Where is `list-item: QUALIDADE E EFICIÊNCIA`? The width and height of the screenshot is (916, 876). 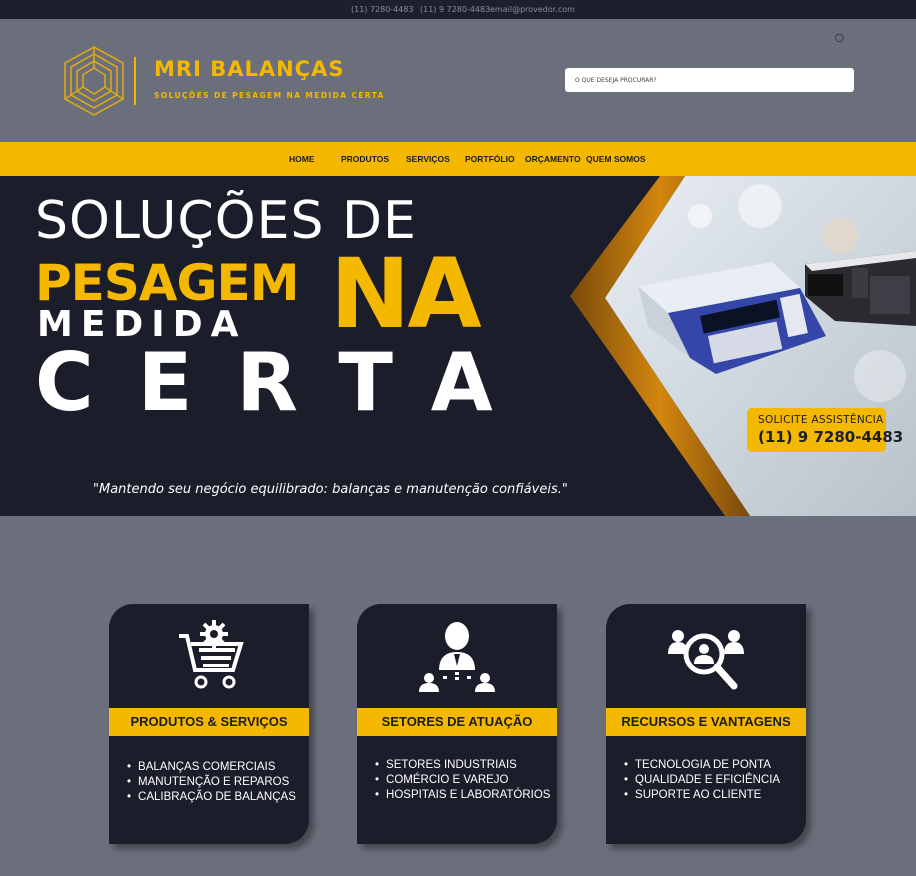 list-item: QUALIDADE E EFICIÊNCIA is located at coordinates (702, 780).